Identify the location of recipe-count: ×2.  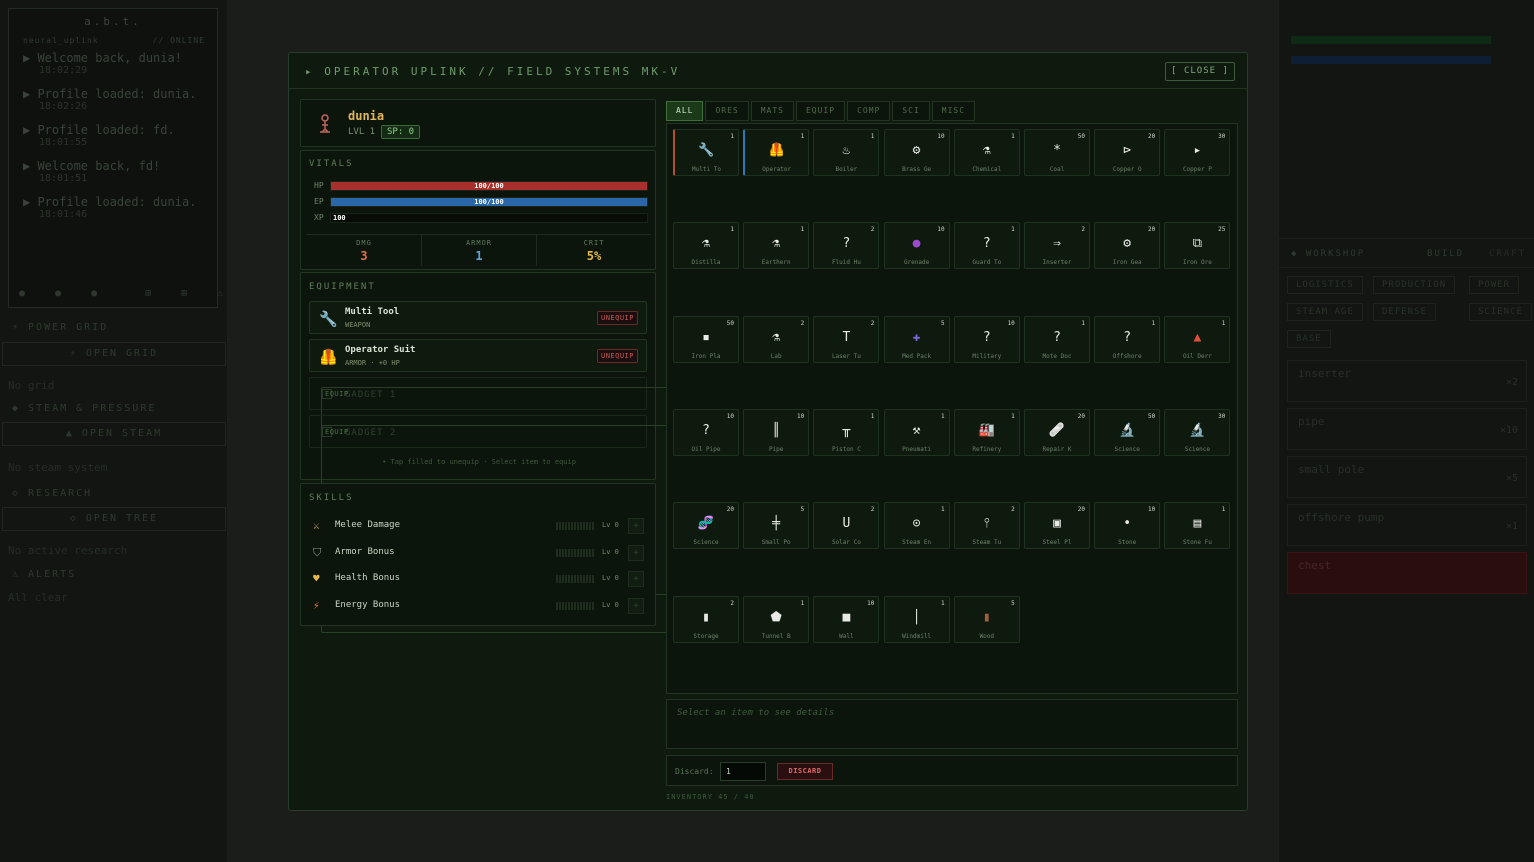
(1511, 382).